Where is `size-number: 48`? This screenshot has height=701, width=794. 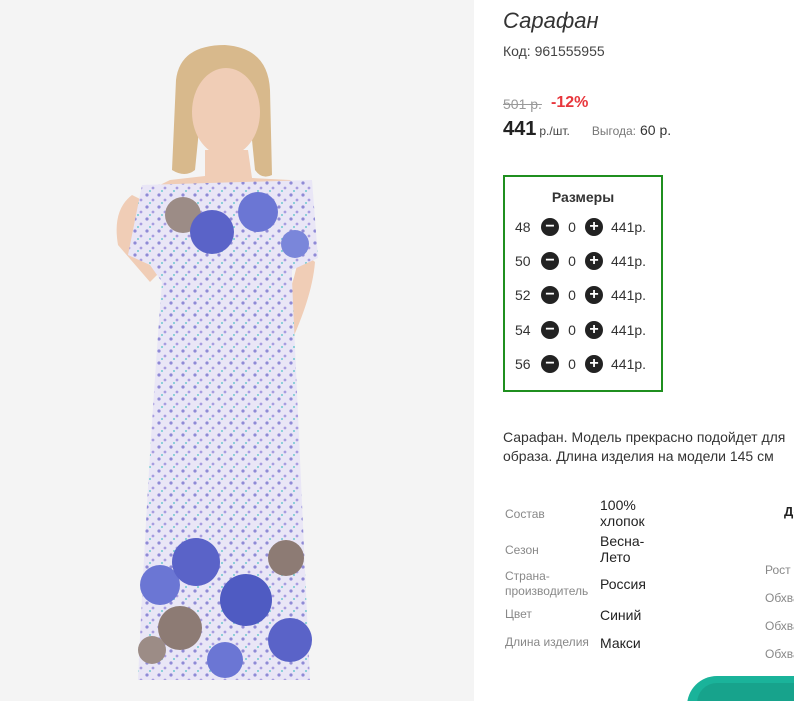
size-number: 48 is located at coordinates (523, 227).